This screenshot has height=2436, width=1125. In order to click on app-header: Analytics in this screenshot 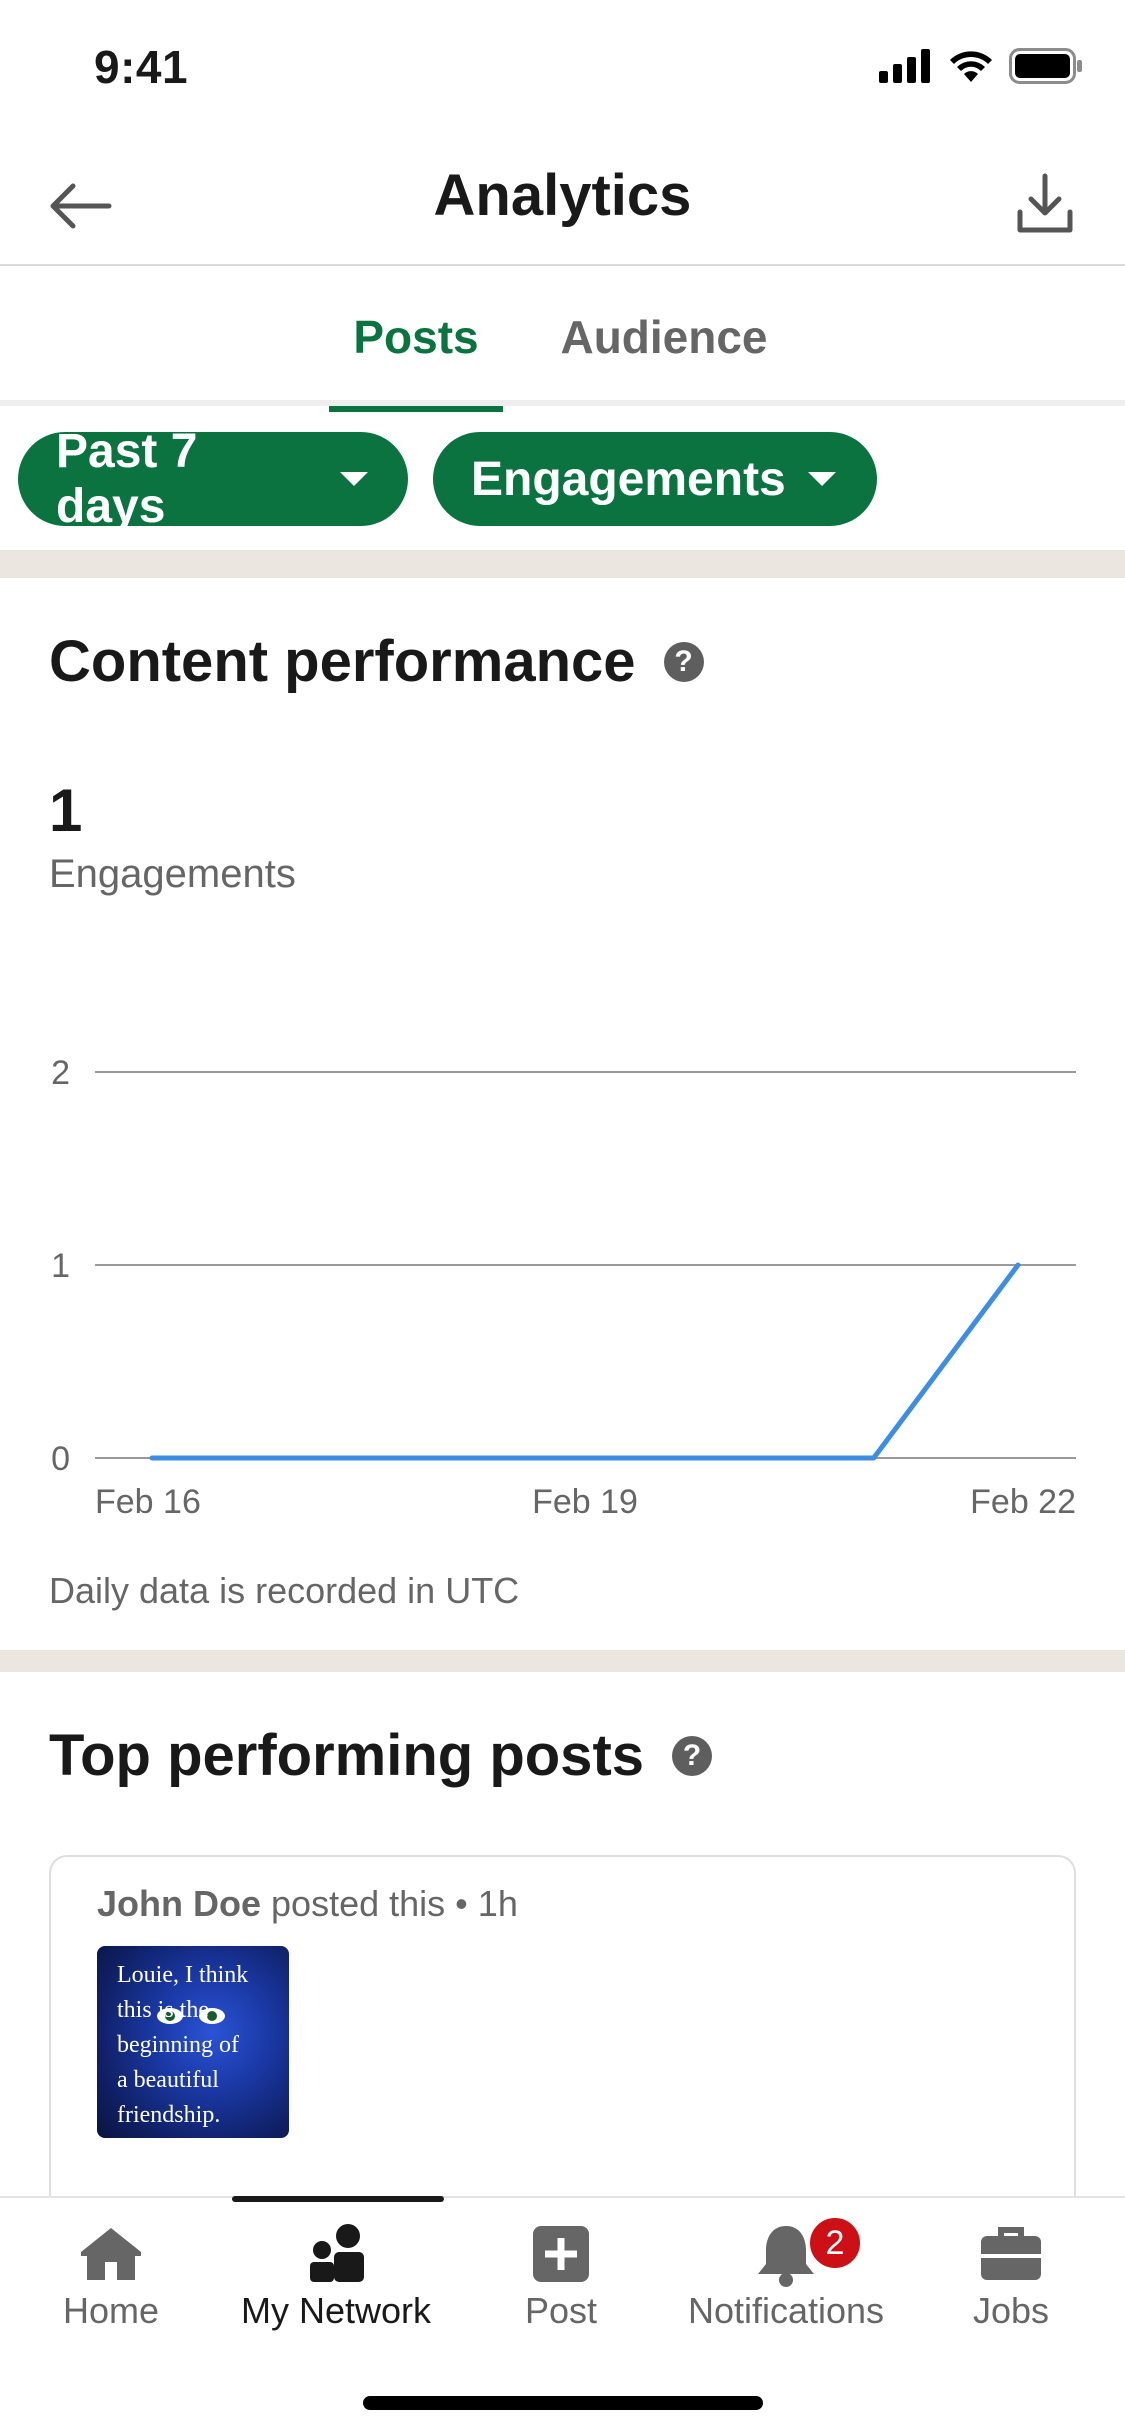, I will do `click(562, 202)`.